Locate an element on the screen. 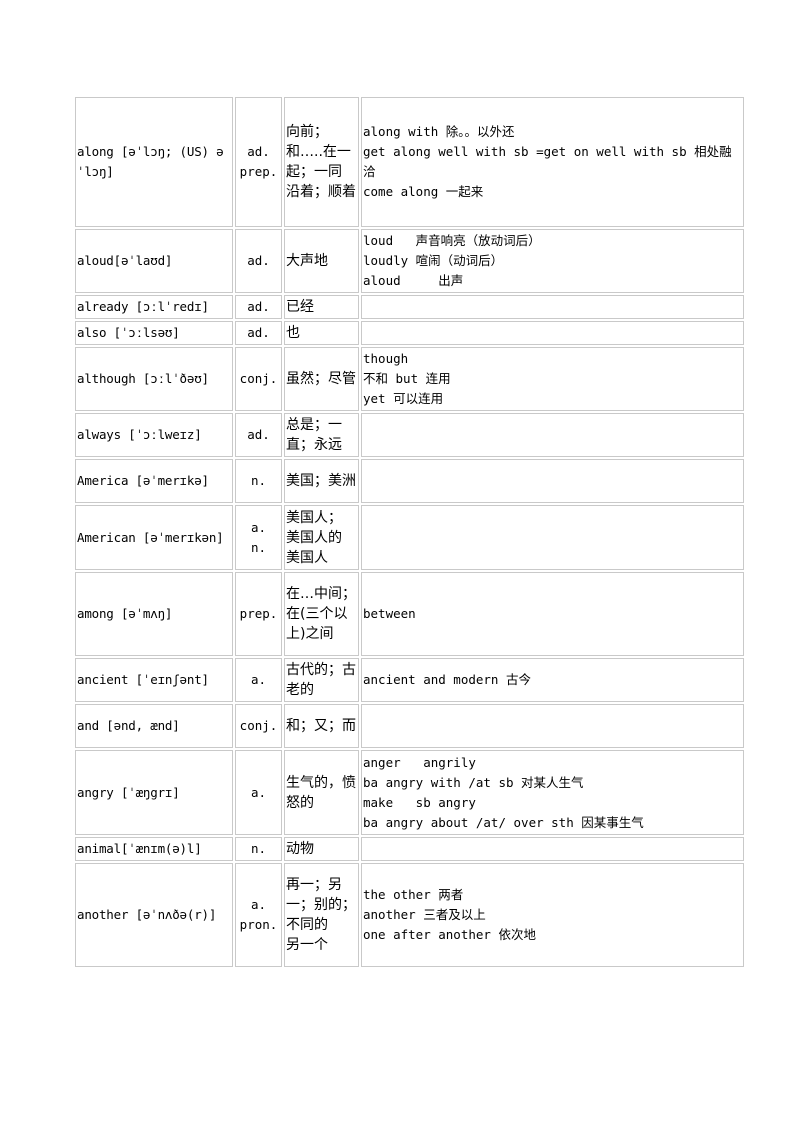 The image size is (794, 1123). part-of-speech-cell: n. is located at coordinates (258, 481).